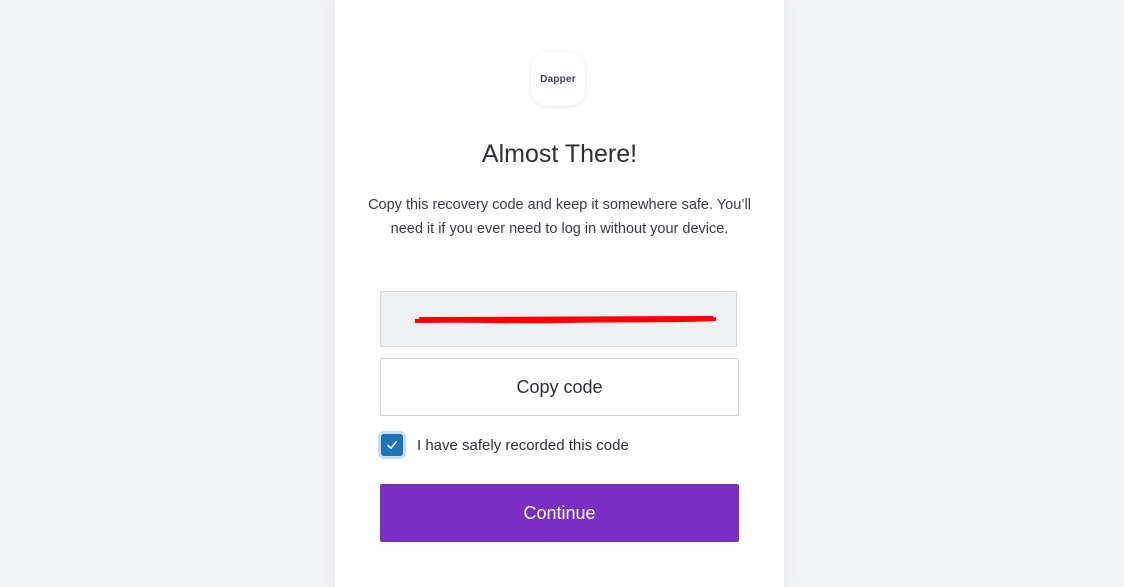 Image resolution: width=1124 pixels, height=587 pixels. I want to click on confirm-checkbox-label: I have safely recorded this code, so click(523, 445).